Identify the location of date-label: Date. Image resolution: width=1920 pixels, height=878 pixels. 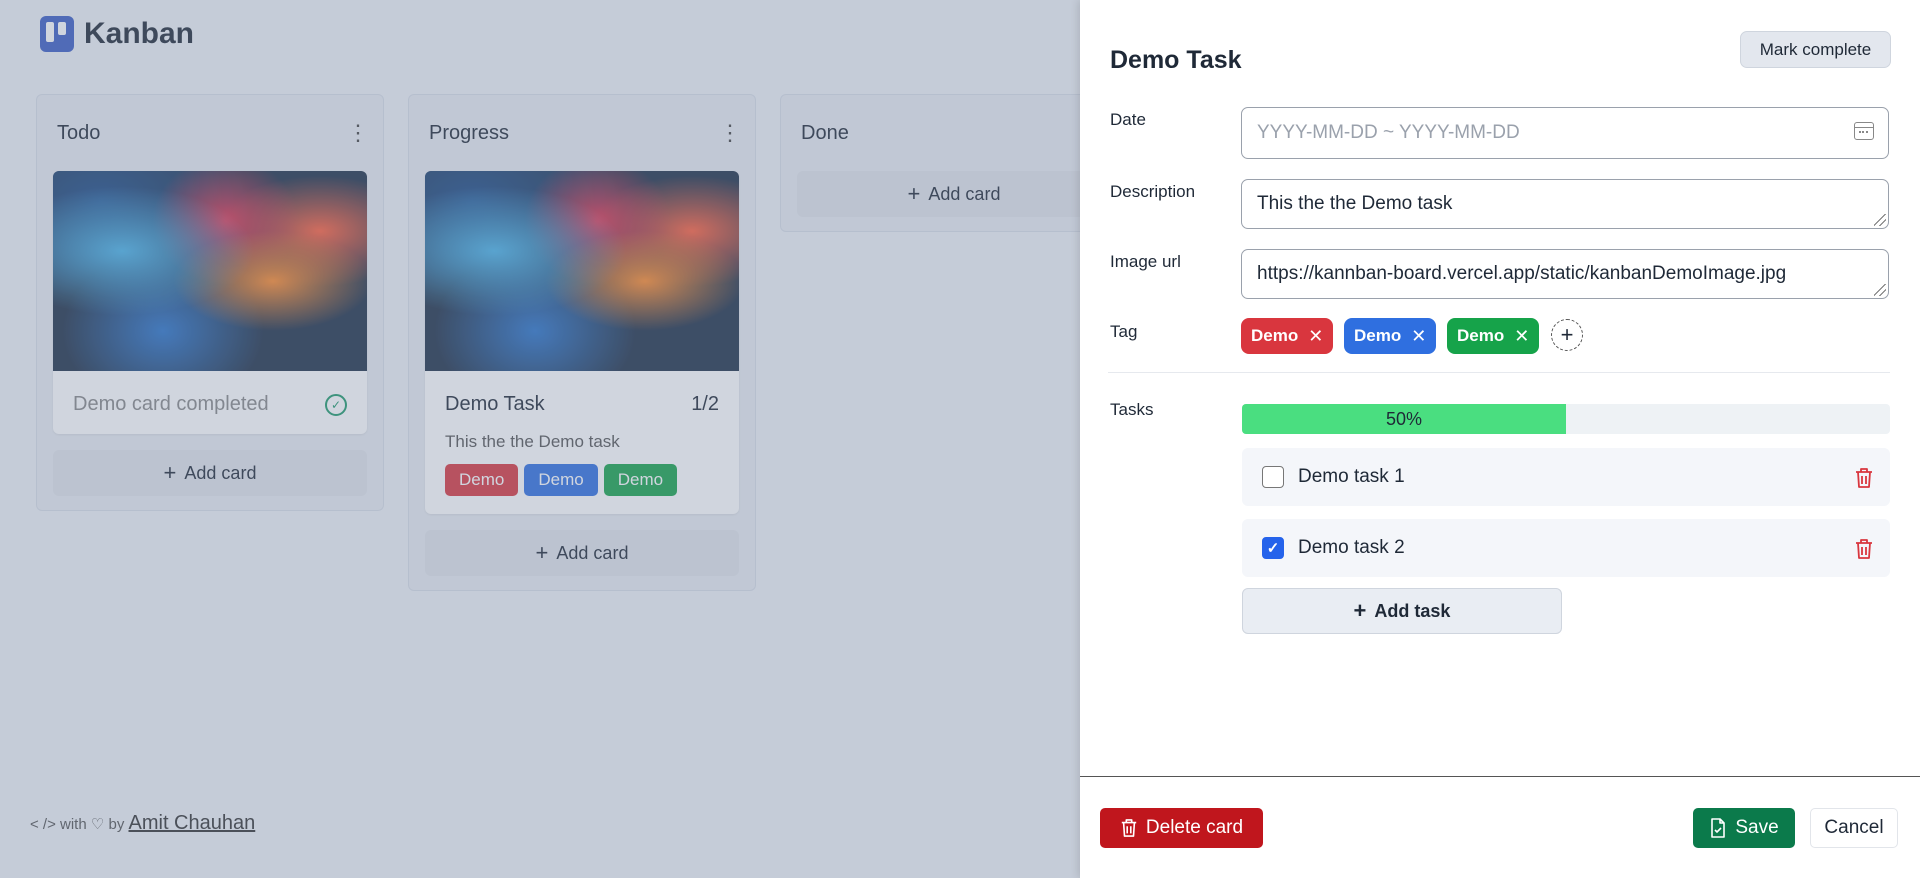
(1128, 119).